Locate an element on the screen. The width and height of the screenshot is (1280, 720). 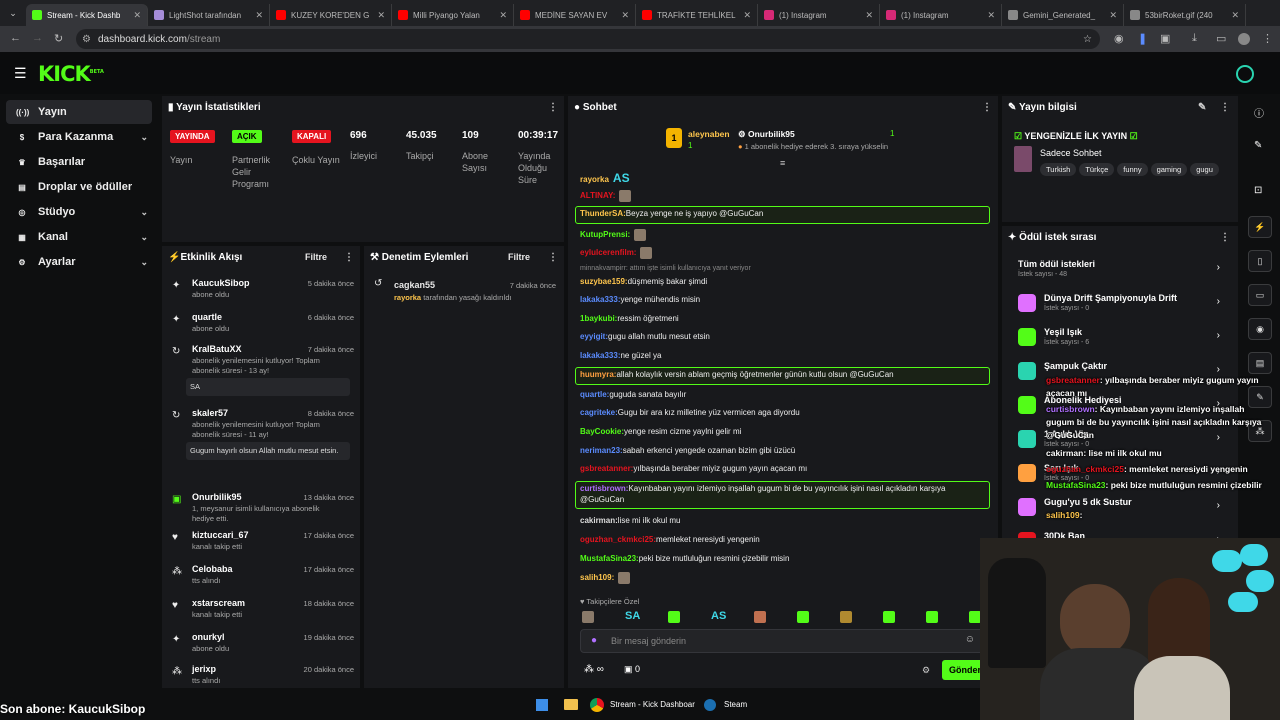
browser-tab: 53birRoket.gif (240 ✕ is located at coordinates (1185, 15).